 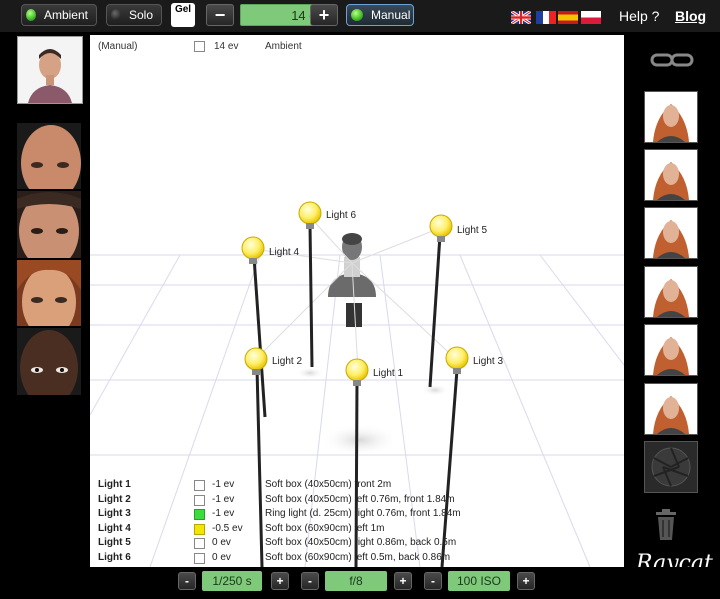 I want to click on france-flag-icon, so click(x=546, y=17).